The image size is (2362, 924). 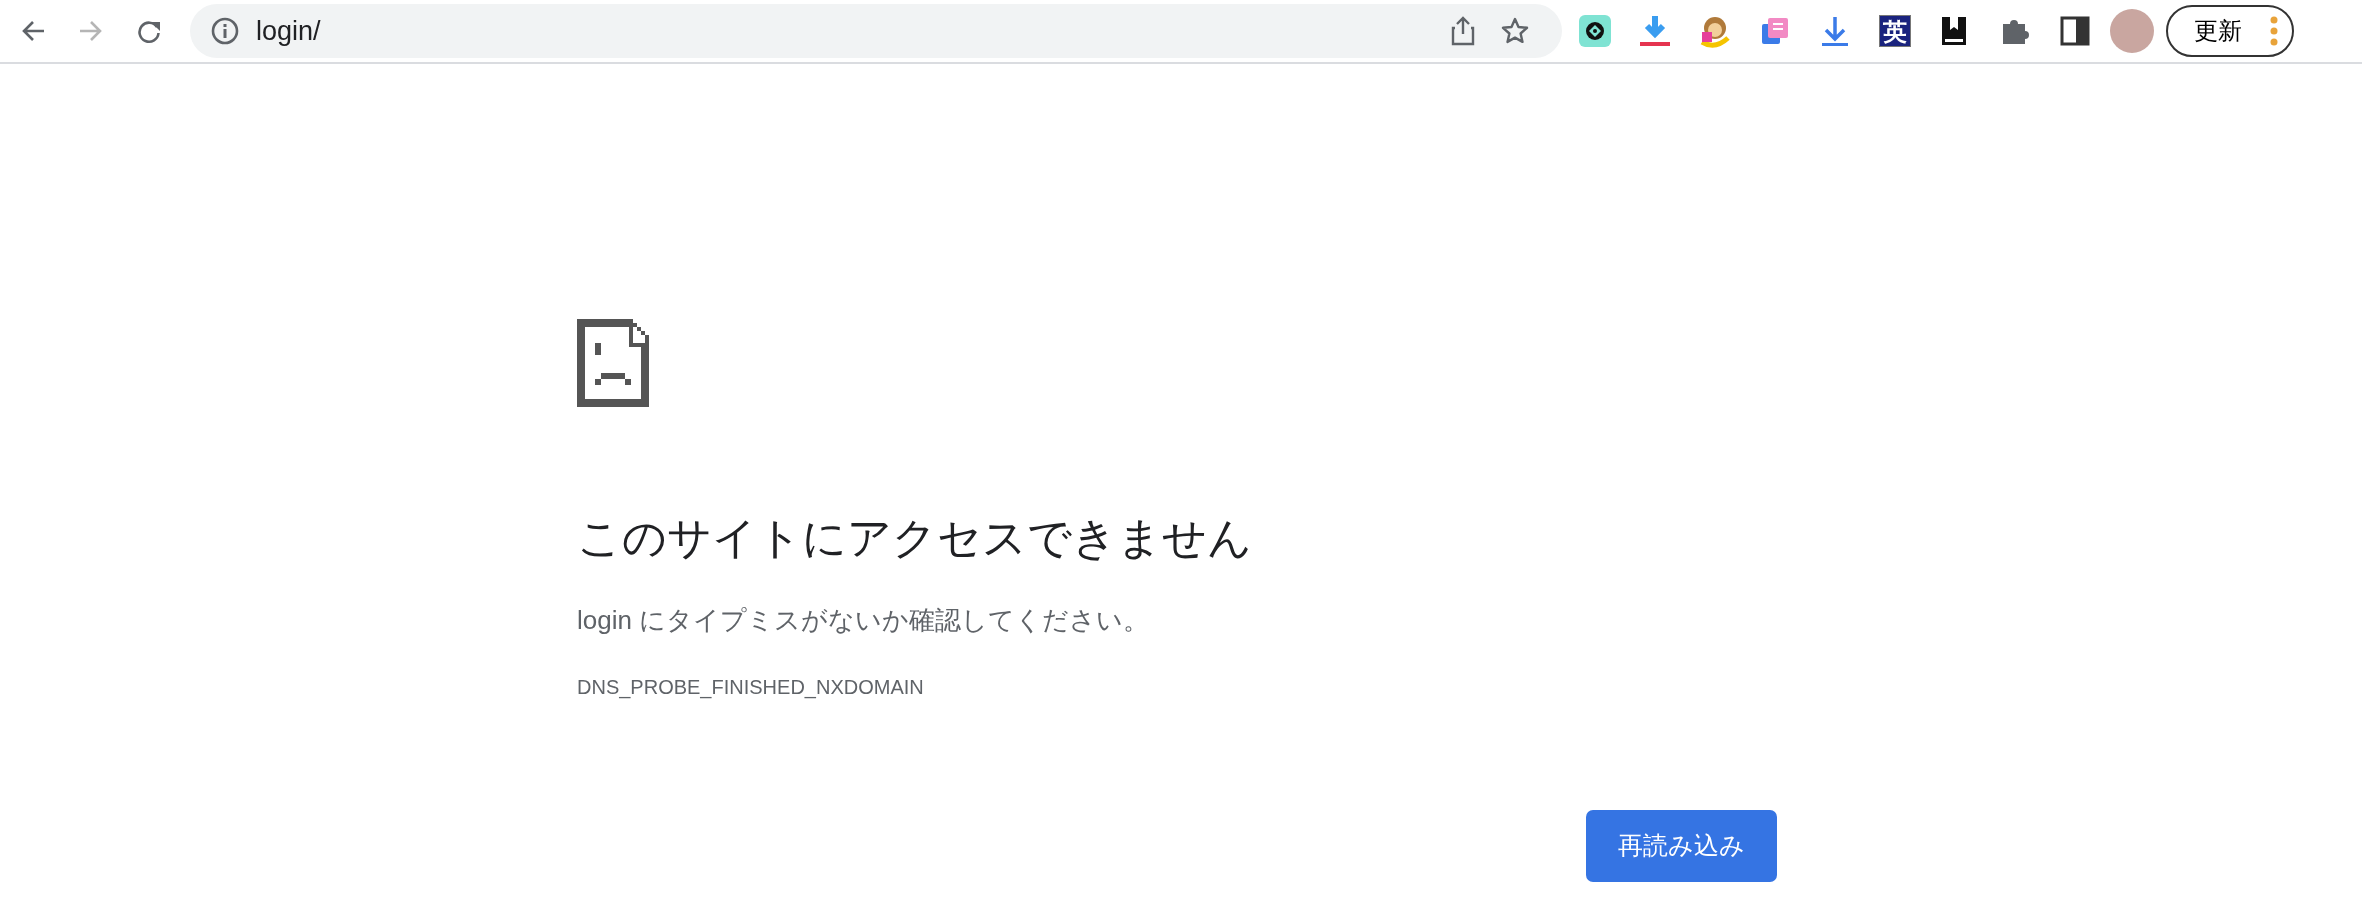 I want to click on reload-icon, so click(x=149, y=31).